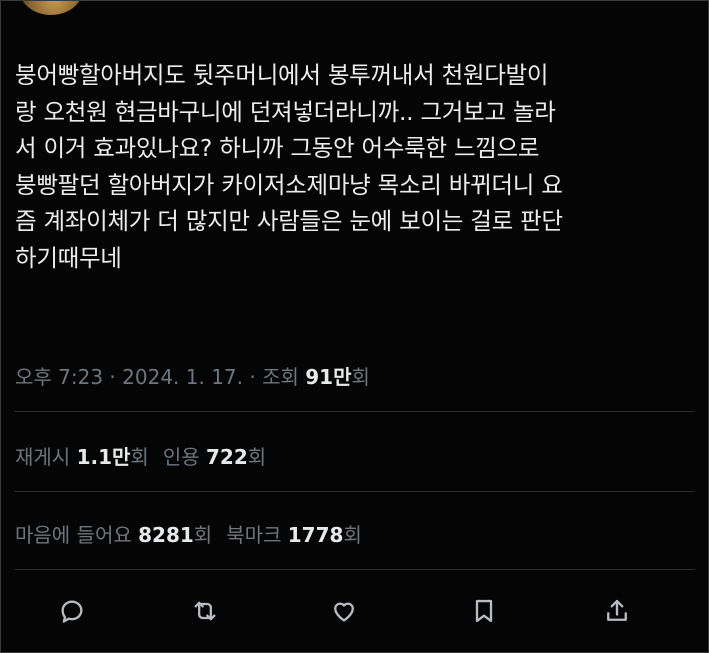  Describe the element at coordinates (282, 75) in the screenshot. I see `tweet-text-line: 붕어빵할아버지도 뒷주머니에서 봉투꺼내서 천원다발이` at that location.